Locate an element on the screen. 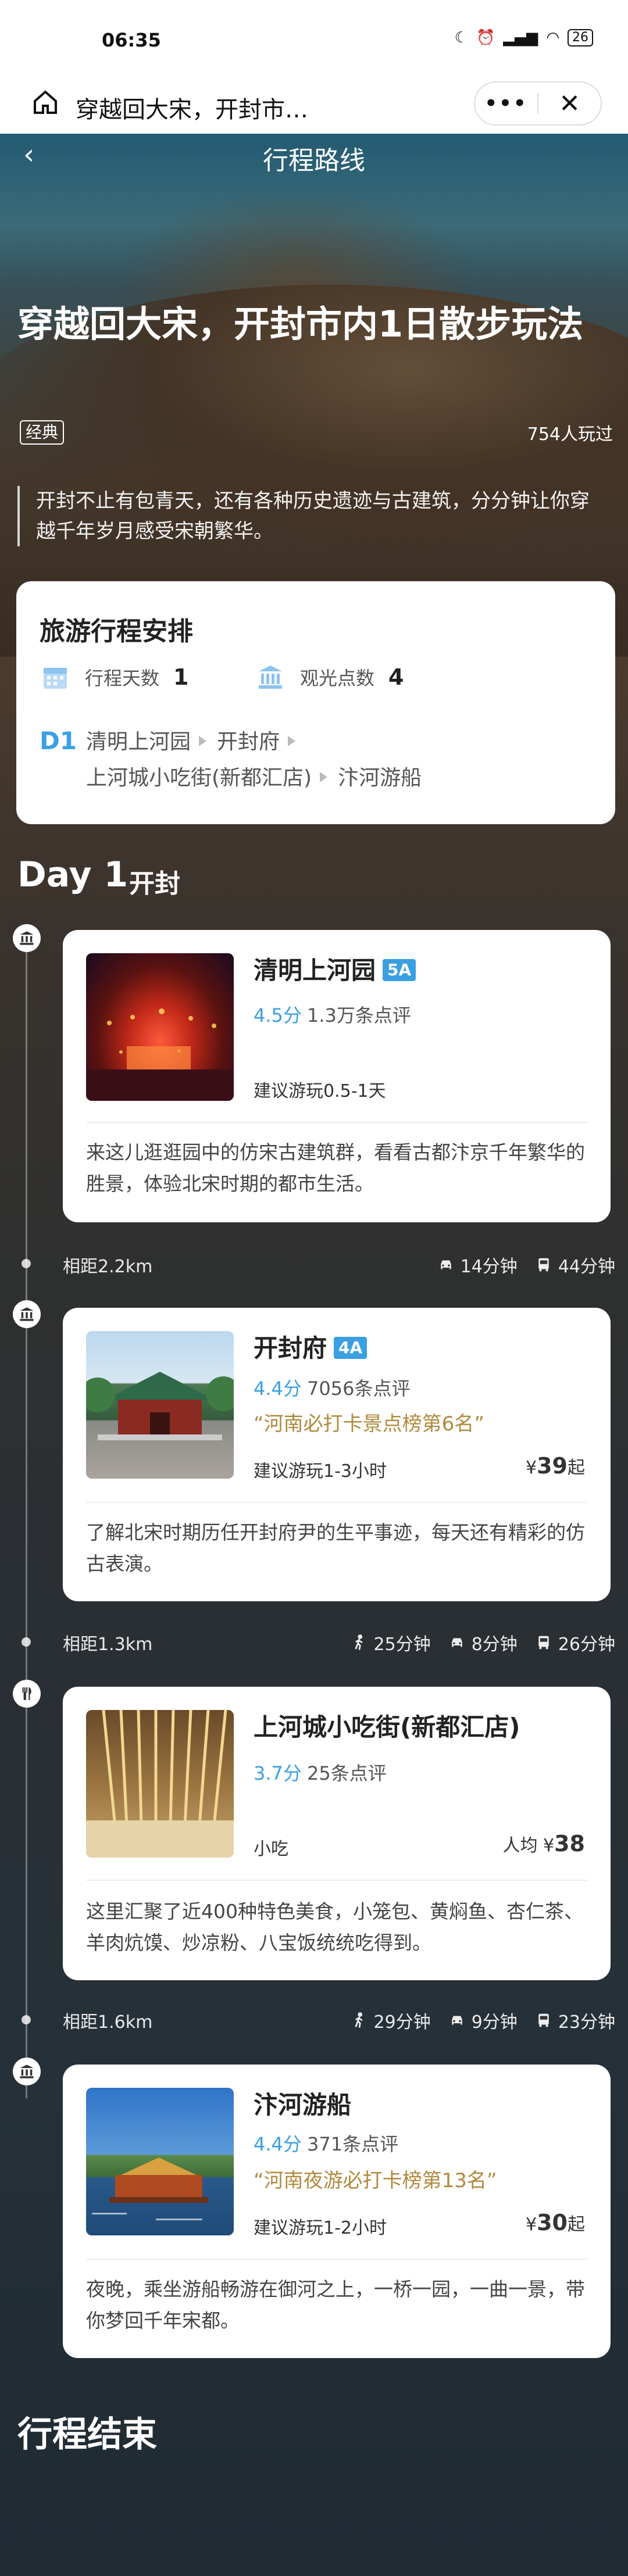 The image size is (628, 2576). timeline-line is located at coordinates (26, 1511).